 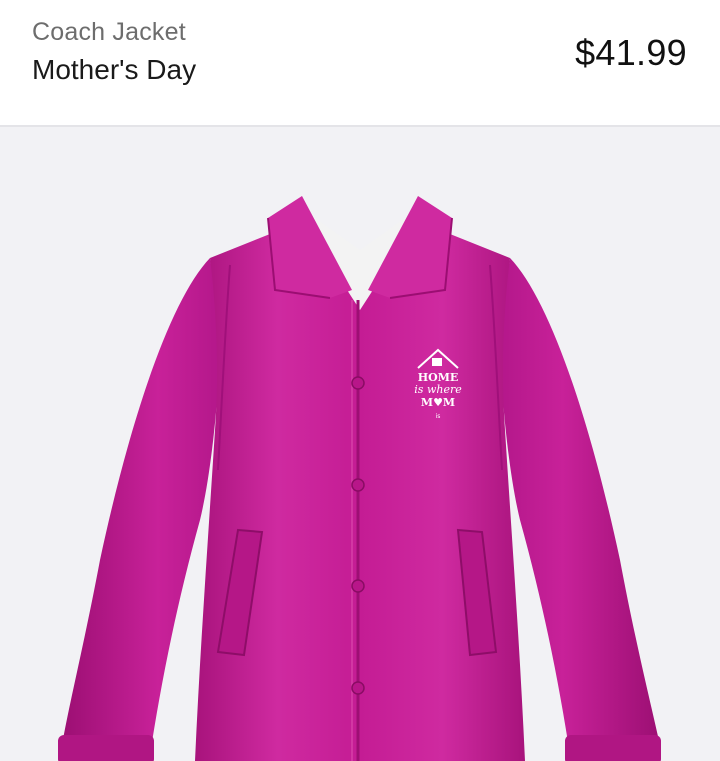 What do you see at coordinates (579, 506) in the screenshot?
I see `right-sleeve` at bounding box center [579, 506].